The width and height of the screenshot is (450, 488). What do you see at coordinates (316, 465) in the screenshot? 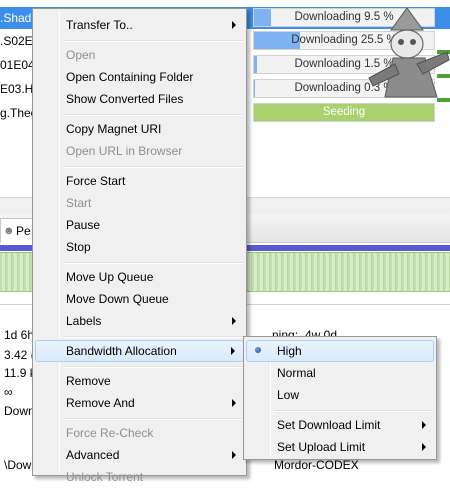
I see `info-value: Mordor-CODEX` at bounding box center [316, 465].